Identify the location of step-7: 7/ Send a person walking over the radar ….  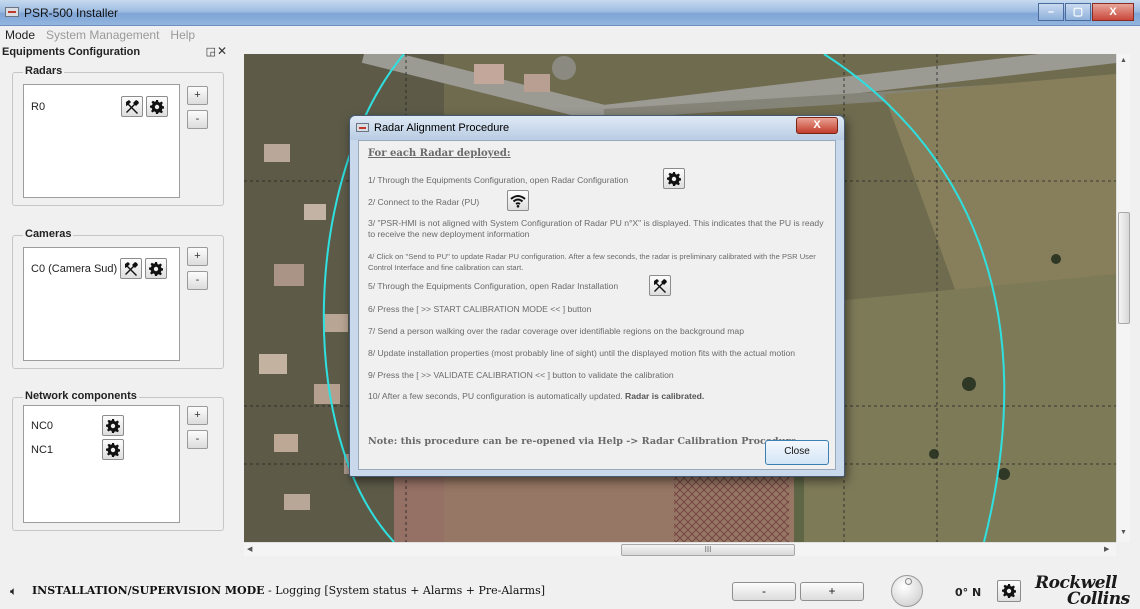
(556, 331).